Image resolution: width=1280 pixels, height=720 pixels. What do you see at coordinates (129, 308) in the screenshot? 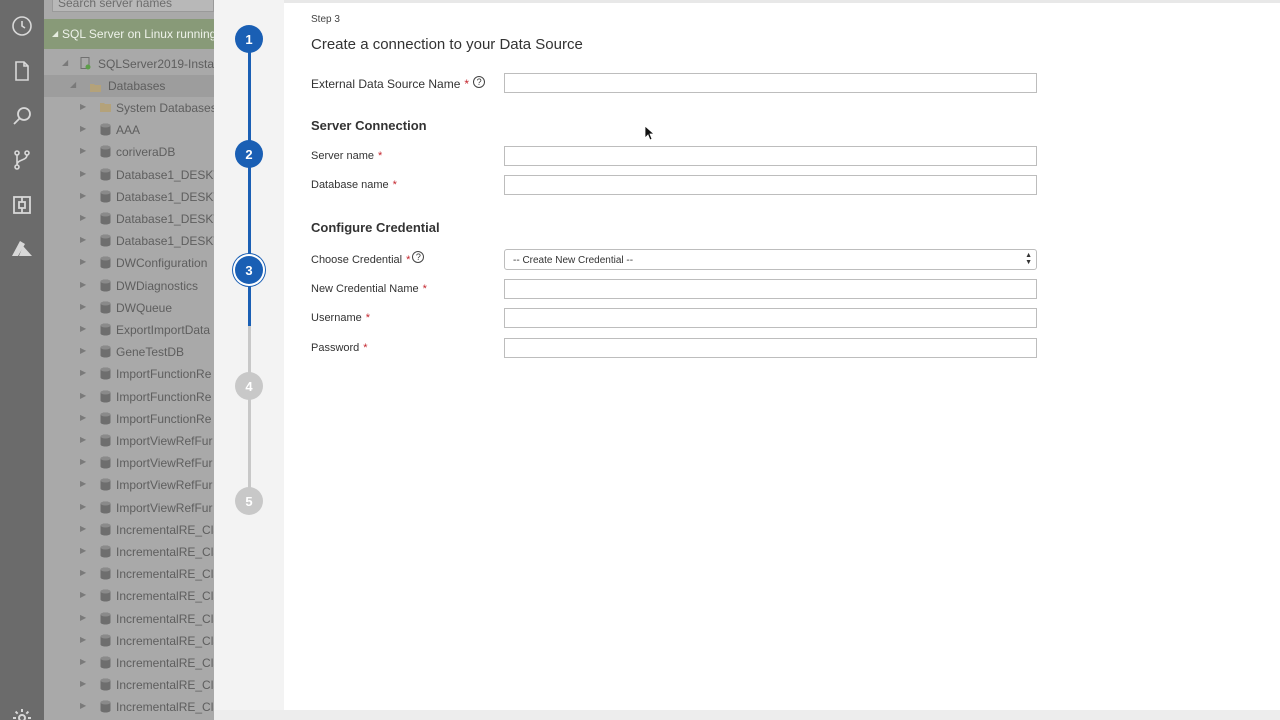
I see `tree-database-item: ▶ DWQueue` at bounding box center [129, 308].